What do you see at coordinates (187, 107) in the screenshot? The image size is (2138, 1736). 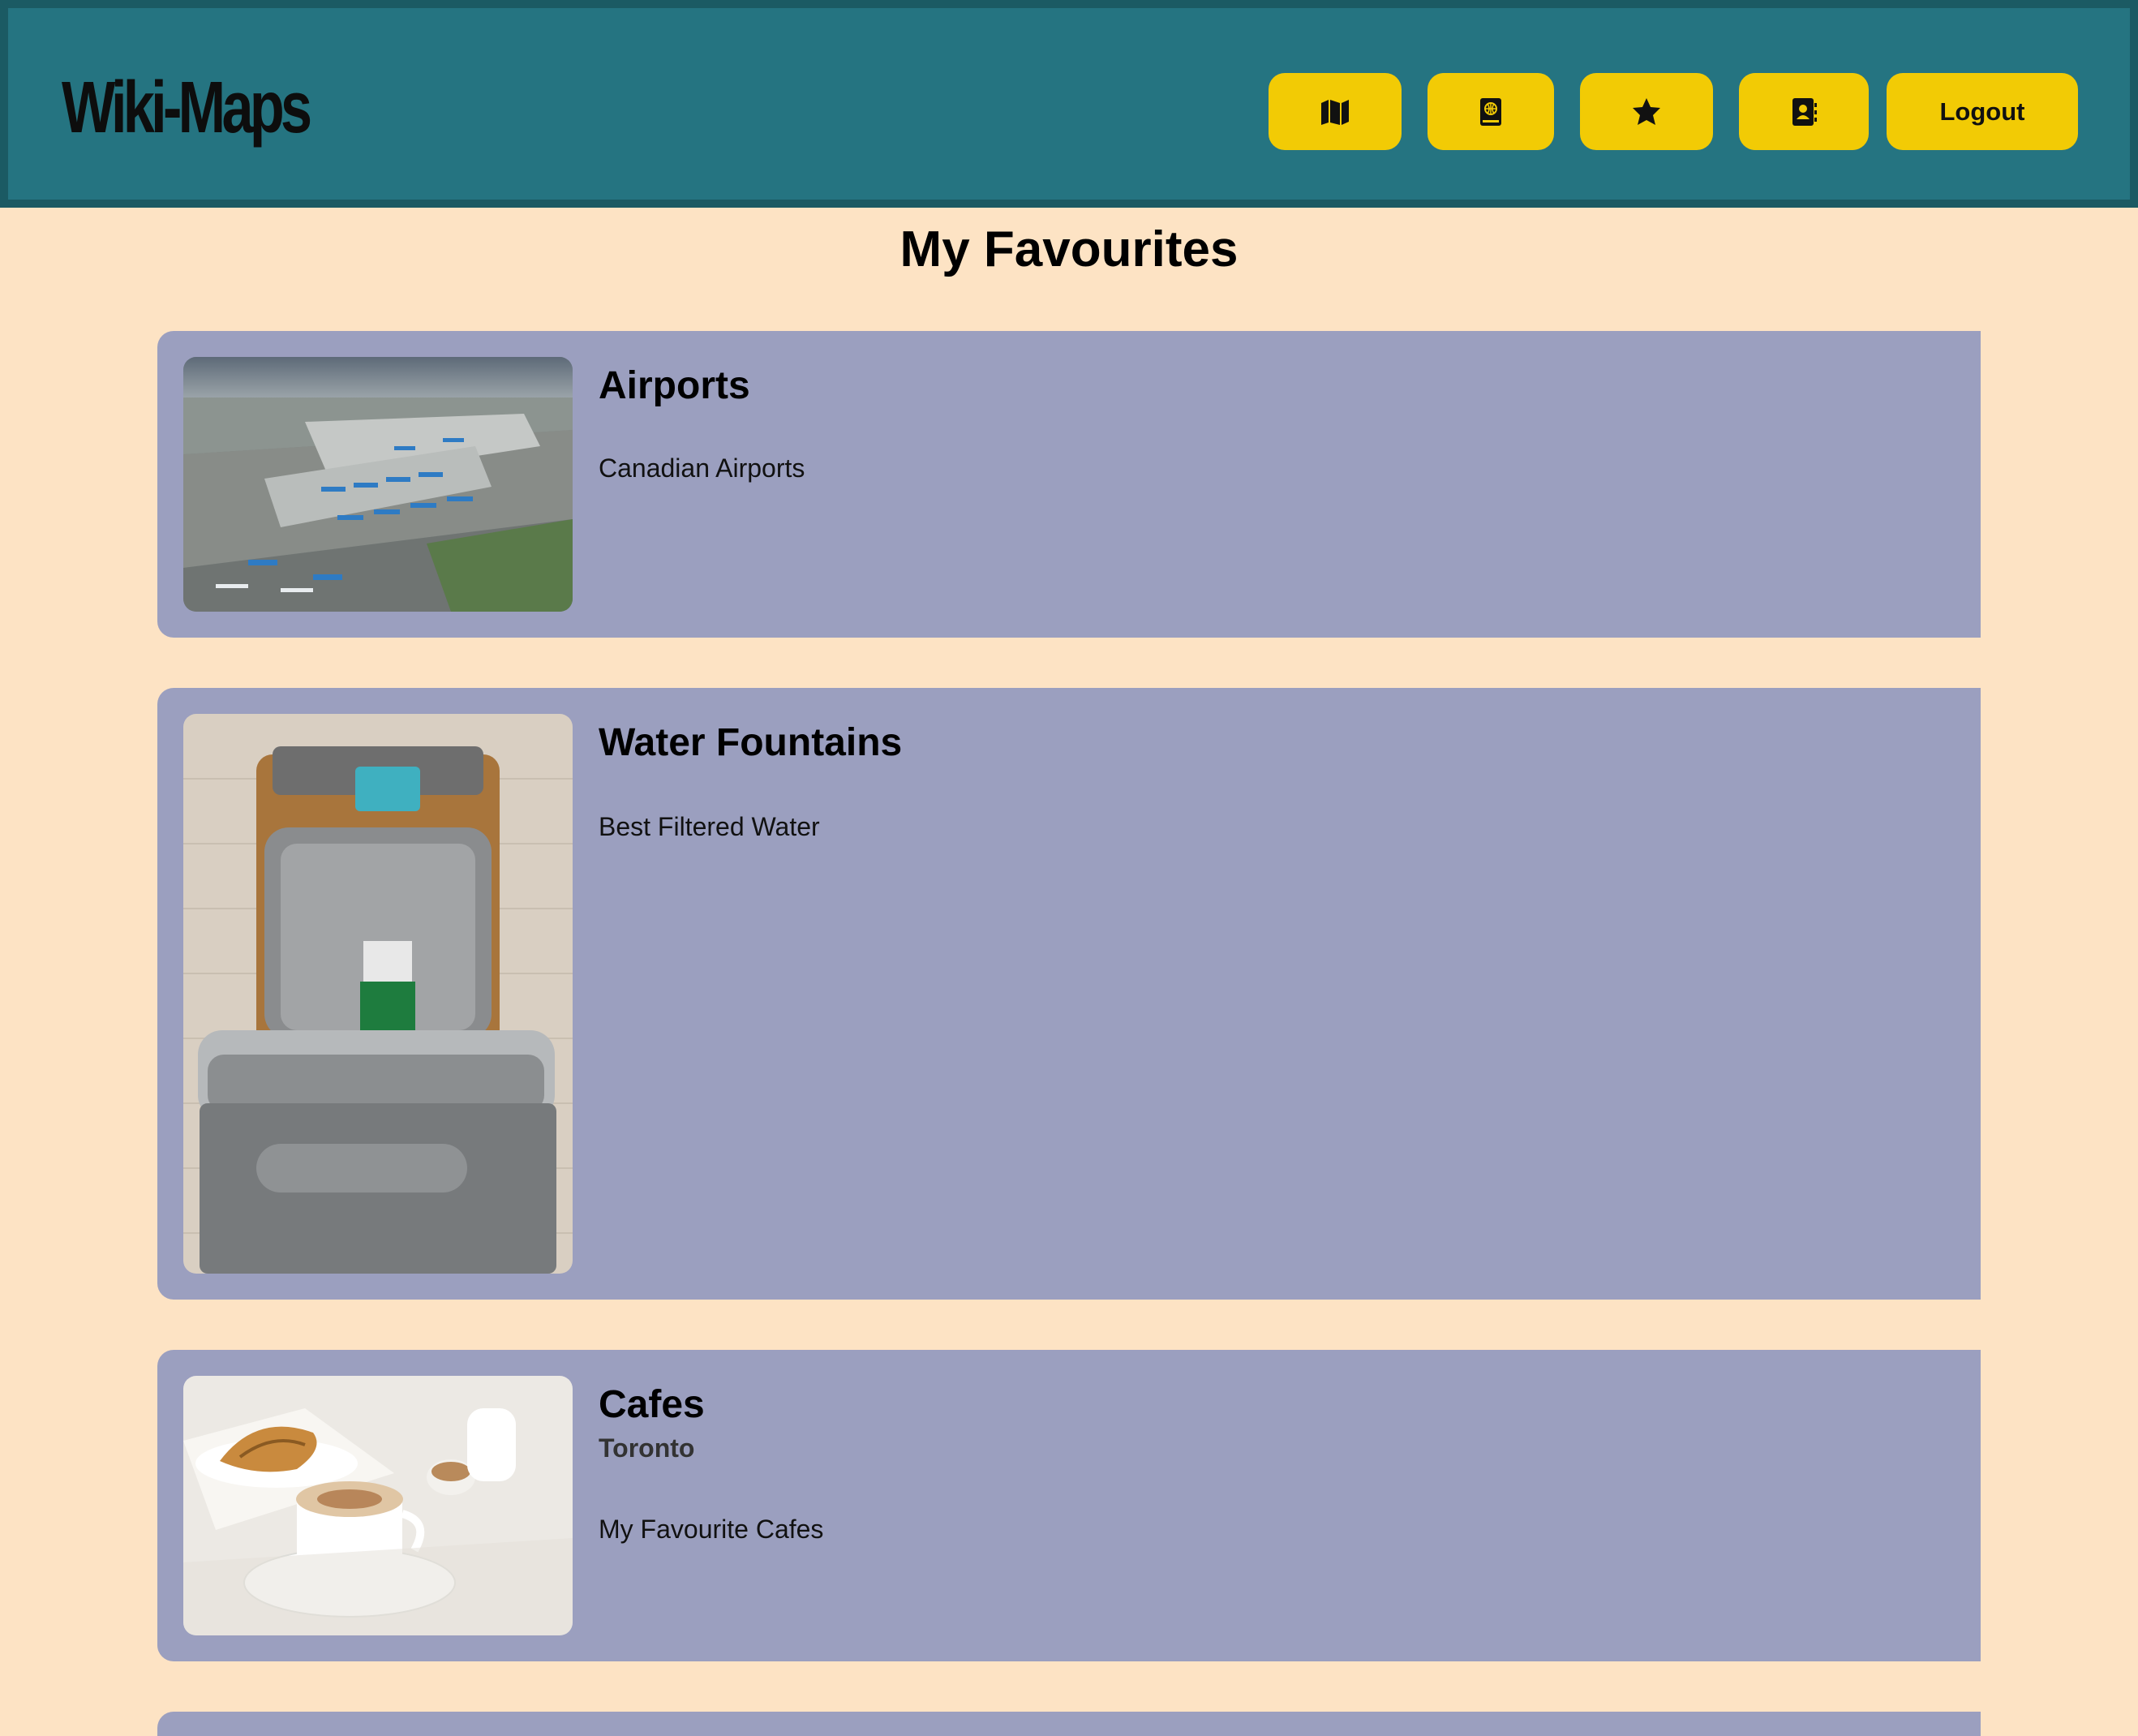 I see `brand-logo: Wiki-Maps` at bounding box center [187, 107].